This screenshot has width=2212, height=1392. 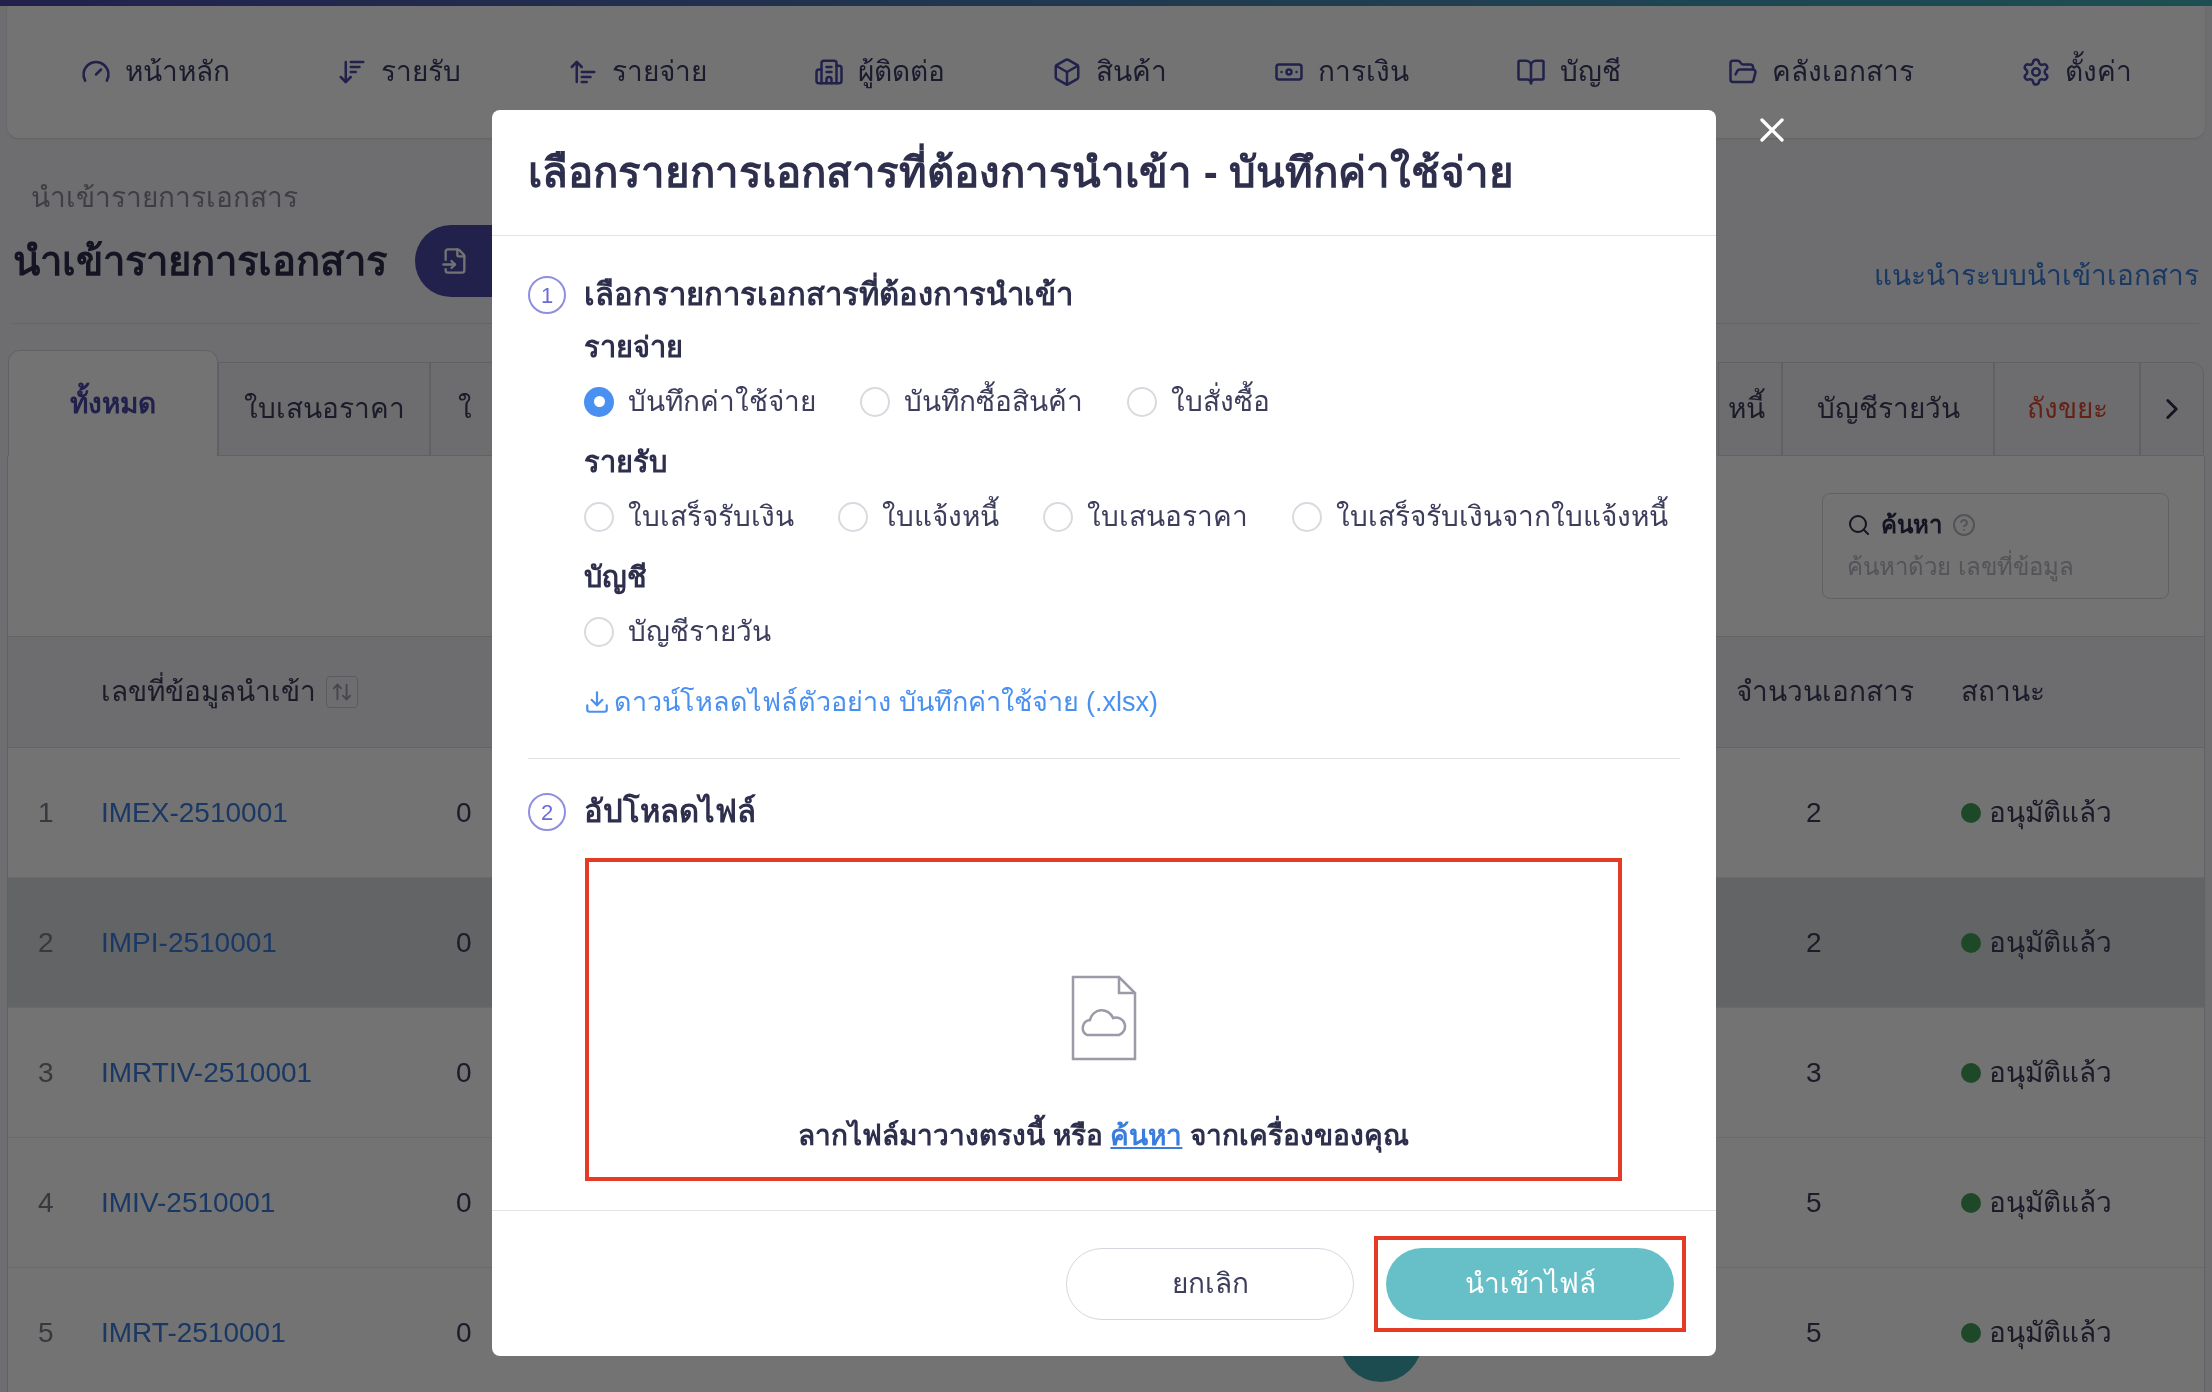 What do you see at coordinates (828, 295) in the screenshot?
I see `step-title: เลือกรายการเอกสารที่ต้องการนำเข้า` at bounding box center [828, 295].